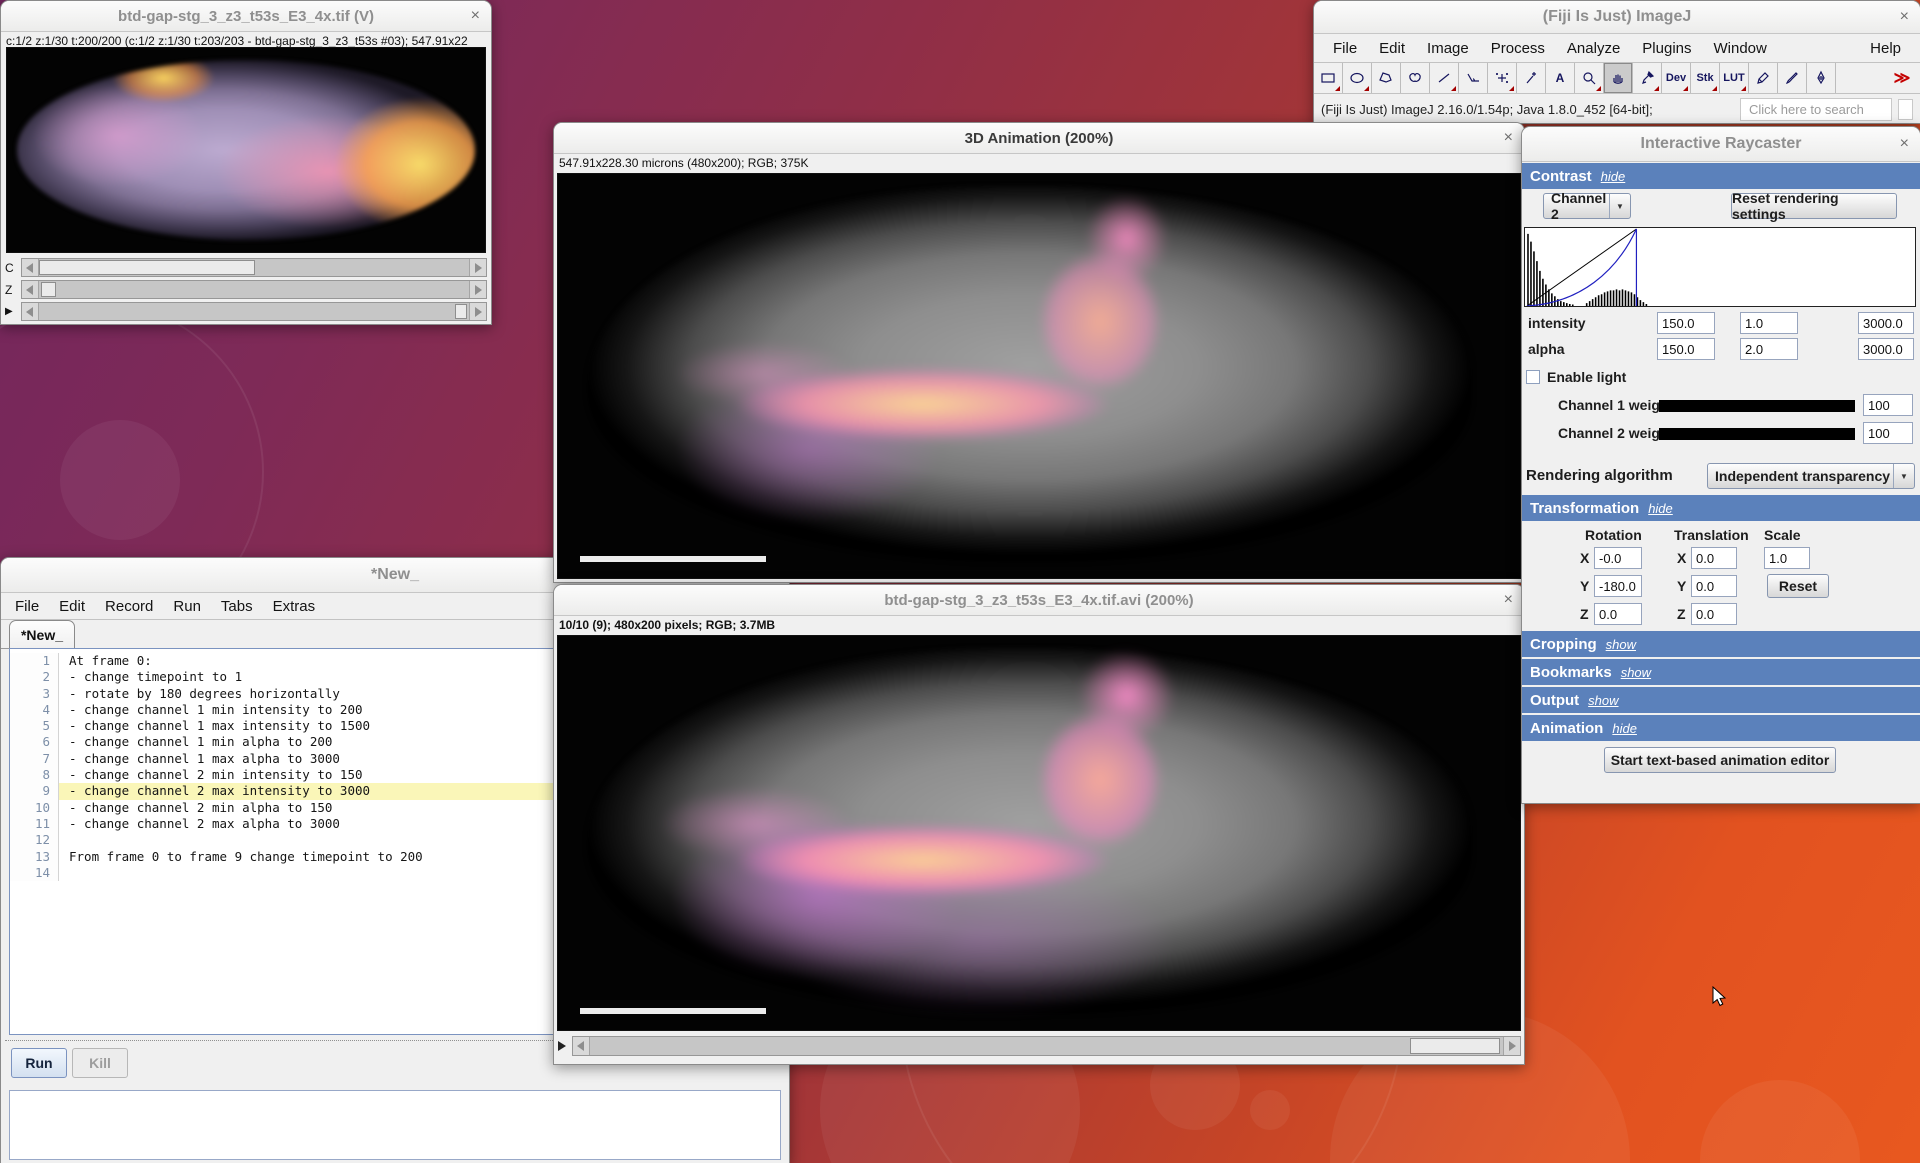  I want to click on menu-file: File, so click(1345, 48).